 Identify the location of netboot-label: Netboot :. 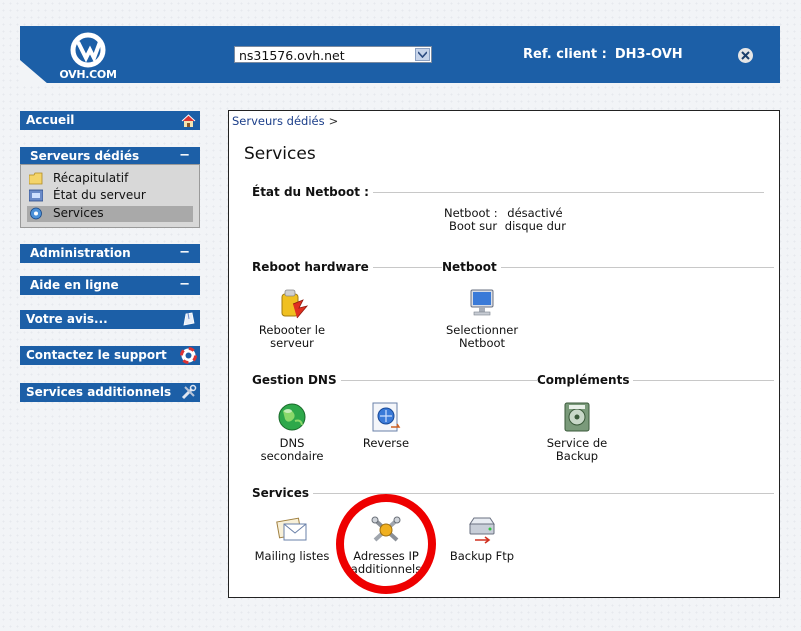
(471, 213).